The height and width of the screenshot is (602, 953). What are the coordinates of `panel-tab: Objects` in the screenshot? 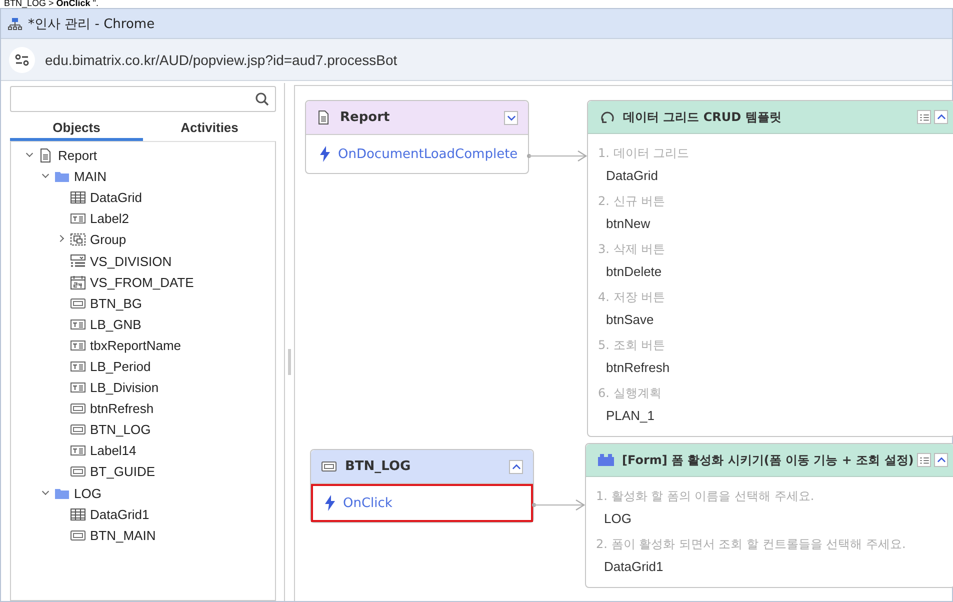 It's located at (76, 129).